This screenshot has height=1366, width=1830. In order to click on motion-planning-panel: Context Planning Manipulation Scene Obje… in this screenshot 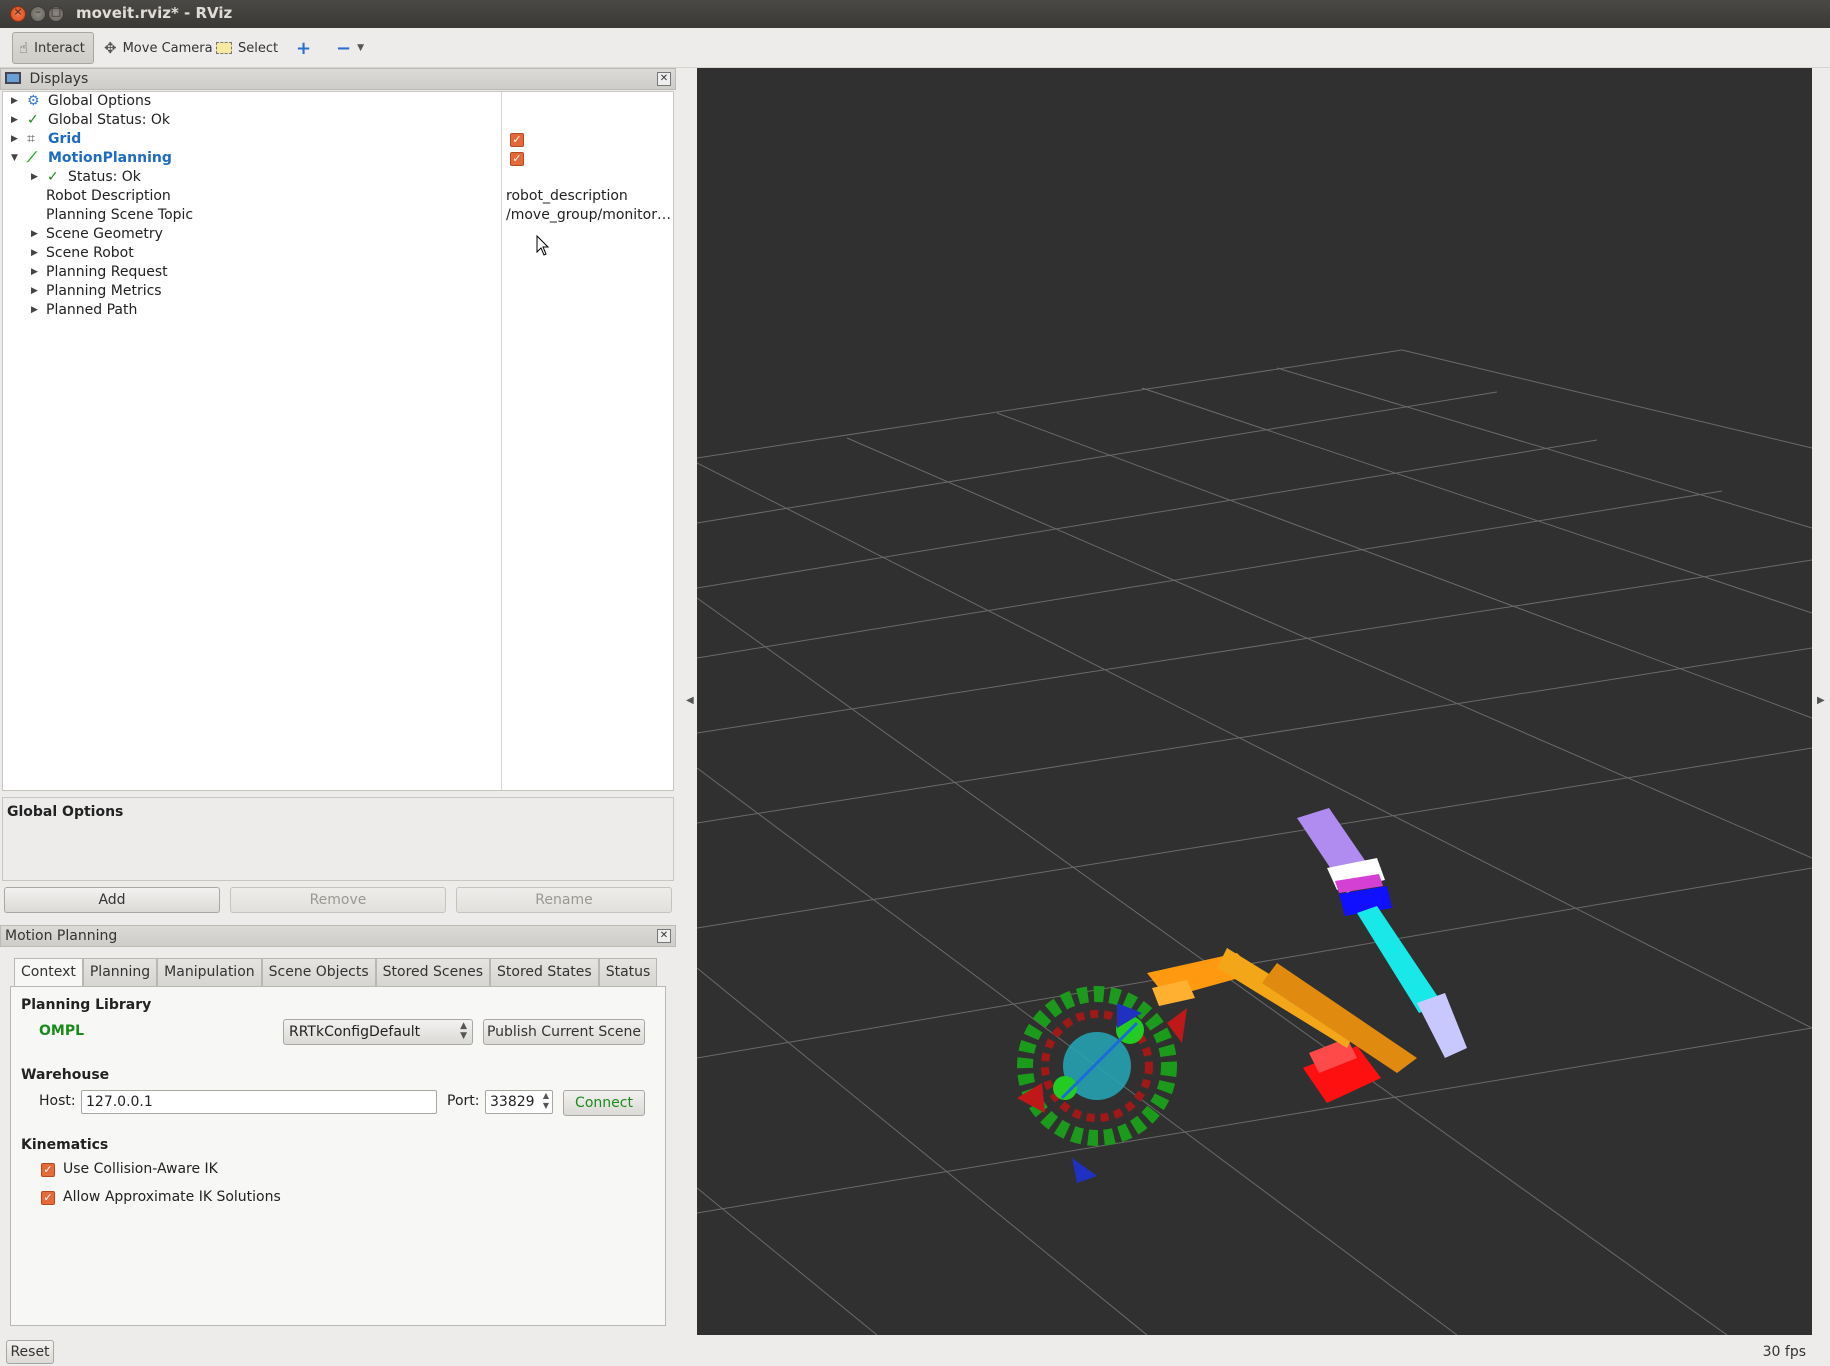, I will do `click(338, 1143)`.